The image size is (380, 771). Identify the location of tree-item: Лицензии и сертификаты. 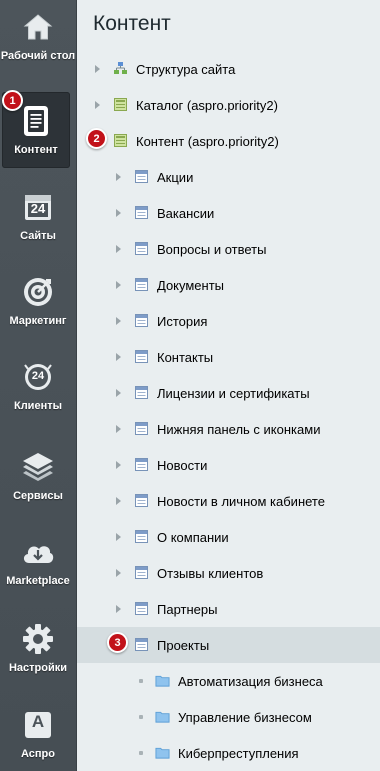
(228, 393).